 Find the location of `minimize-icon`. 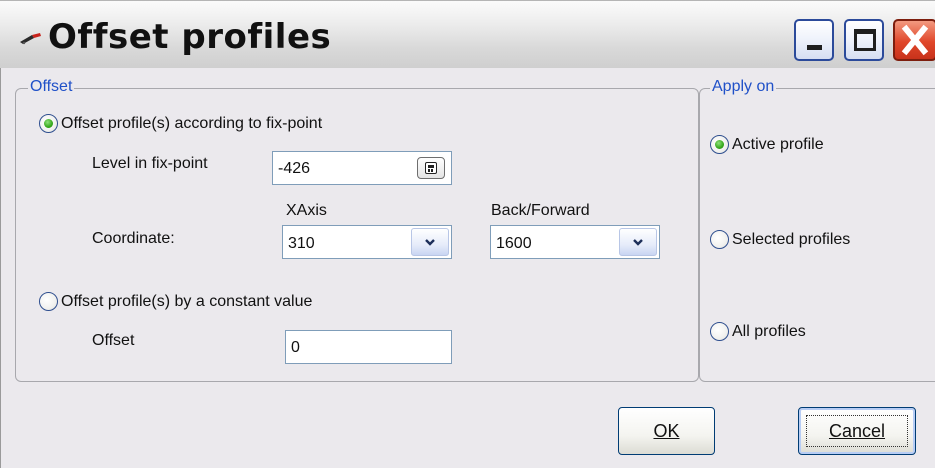

minimize-icon is located at coordinates (814, 47).